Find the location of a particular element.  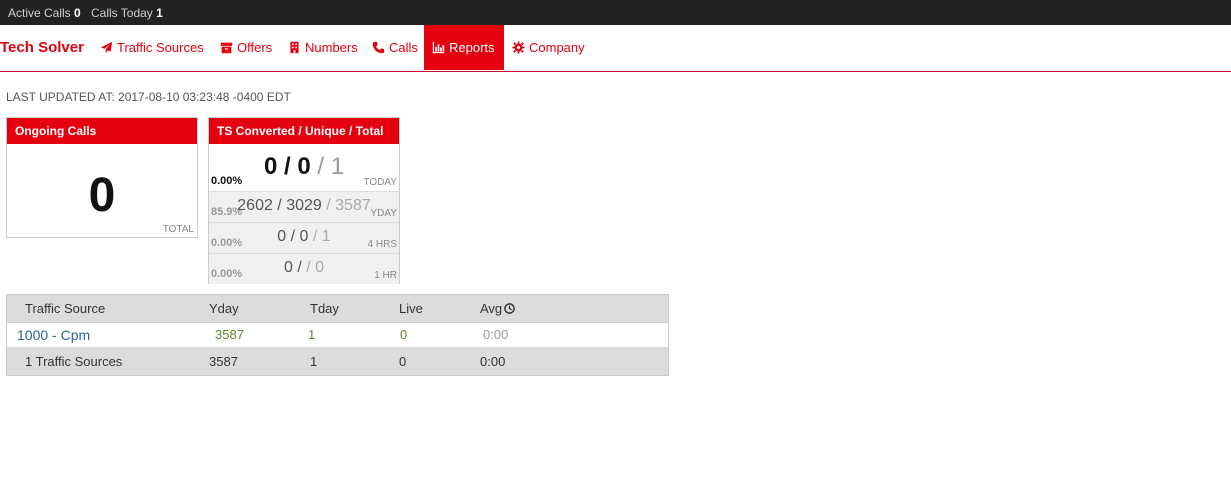

footer-avg: 0:00 is located at coordinates (493, 361).